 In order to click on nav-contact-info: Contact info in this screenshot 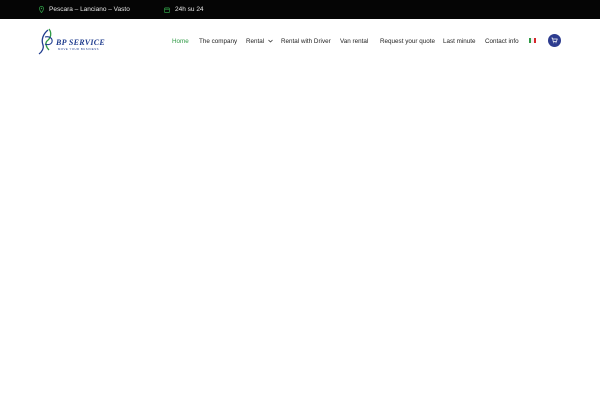, I will do `click(502, 41)`.